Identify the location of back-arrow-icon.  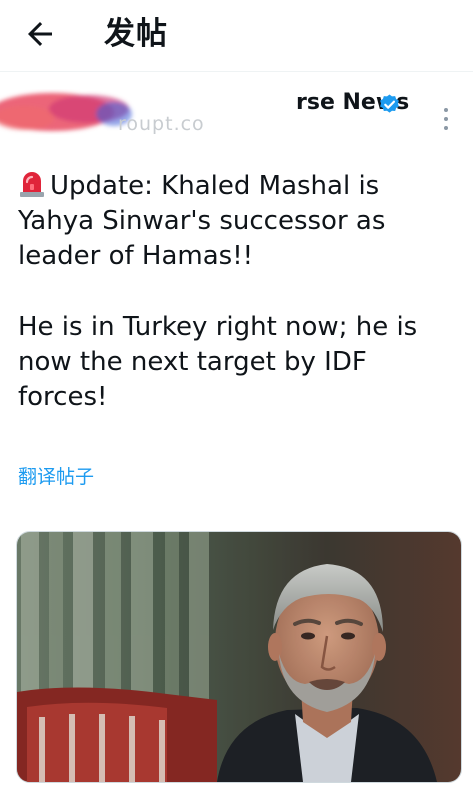
(40, 34).